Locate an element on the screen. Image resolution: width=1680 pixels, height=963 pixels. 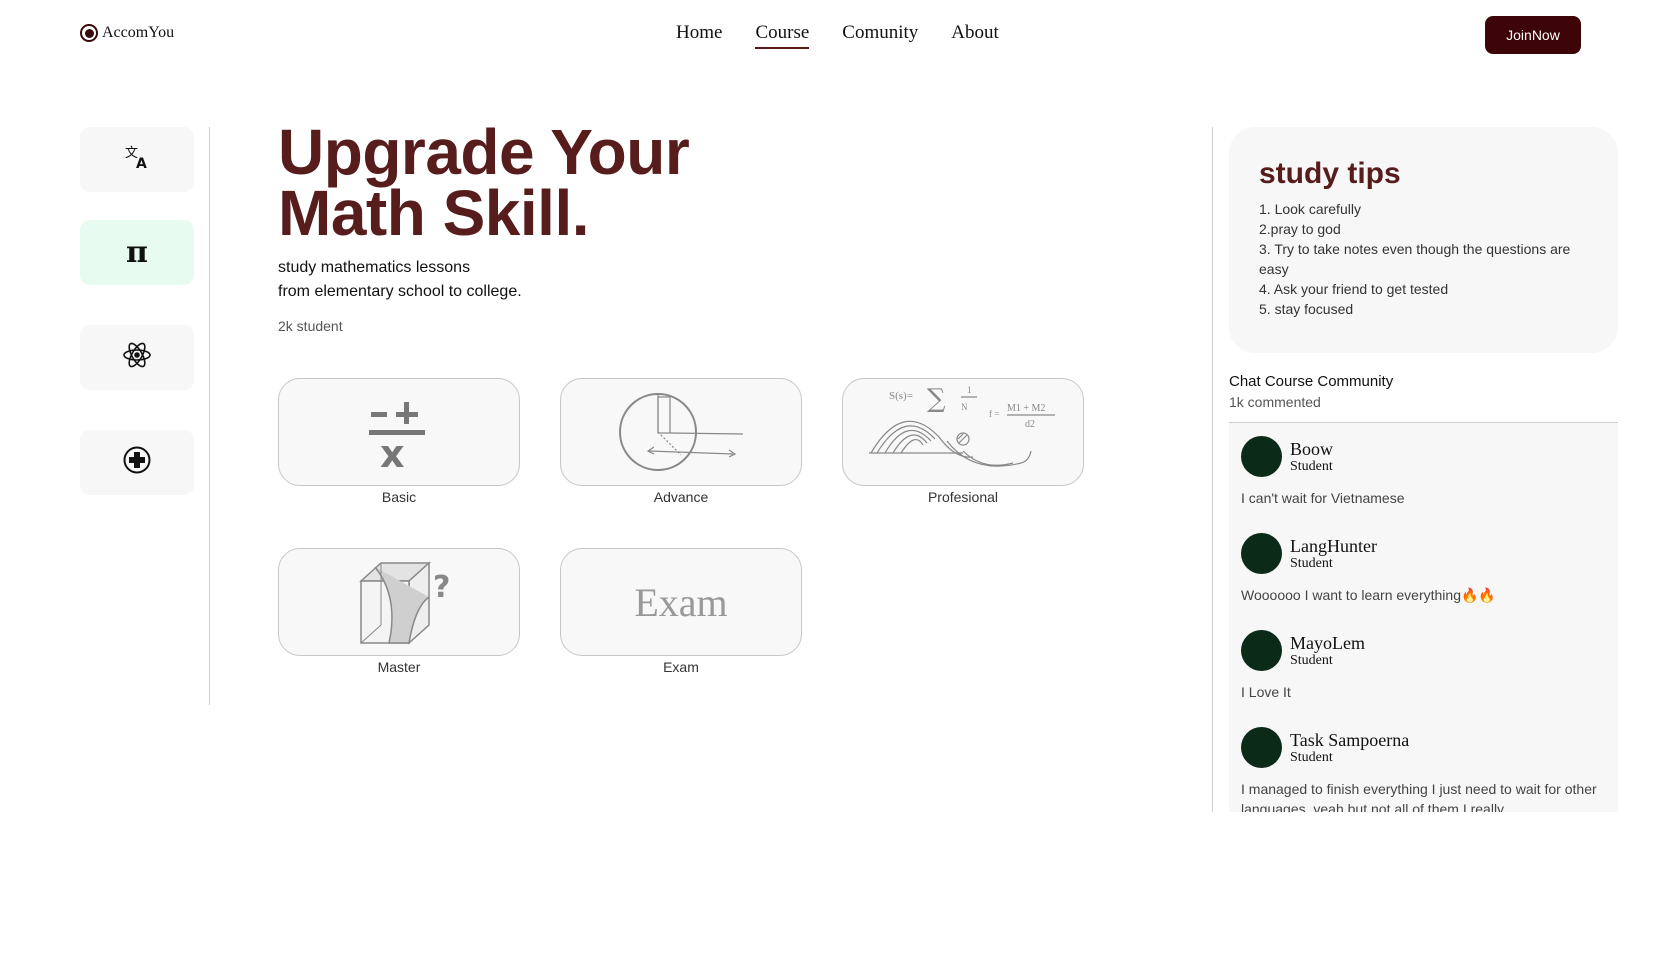
chat-count: 1k commented is located at coordinates (1275, 402).